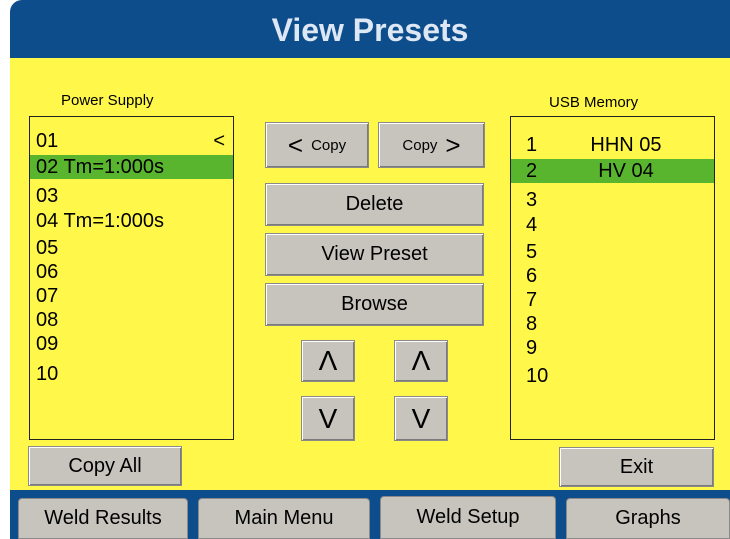 Image resolution: width=730 pixels, height=539 pixels. Describe the element at coordinates (131, 296) in the screenshot. I see `list-item: 07` at that location.